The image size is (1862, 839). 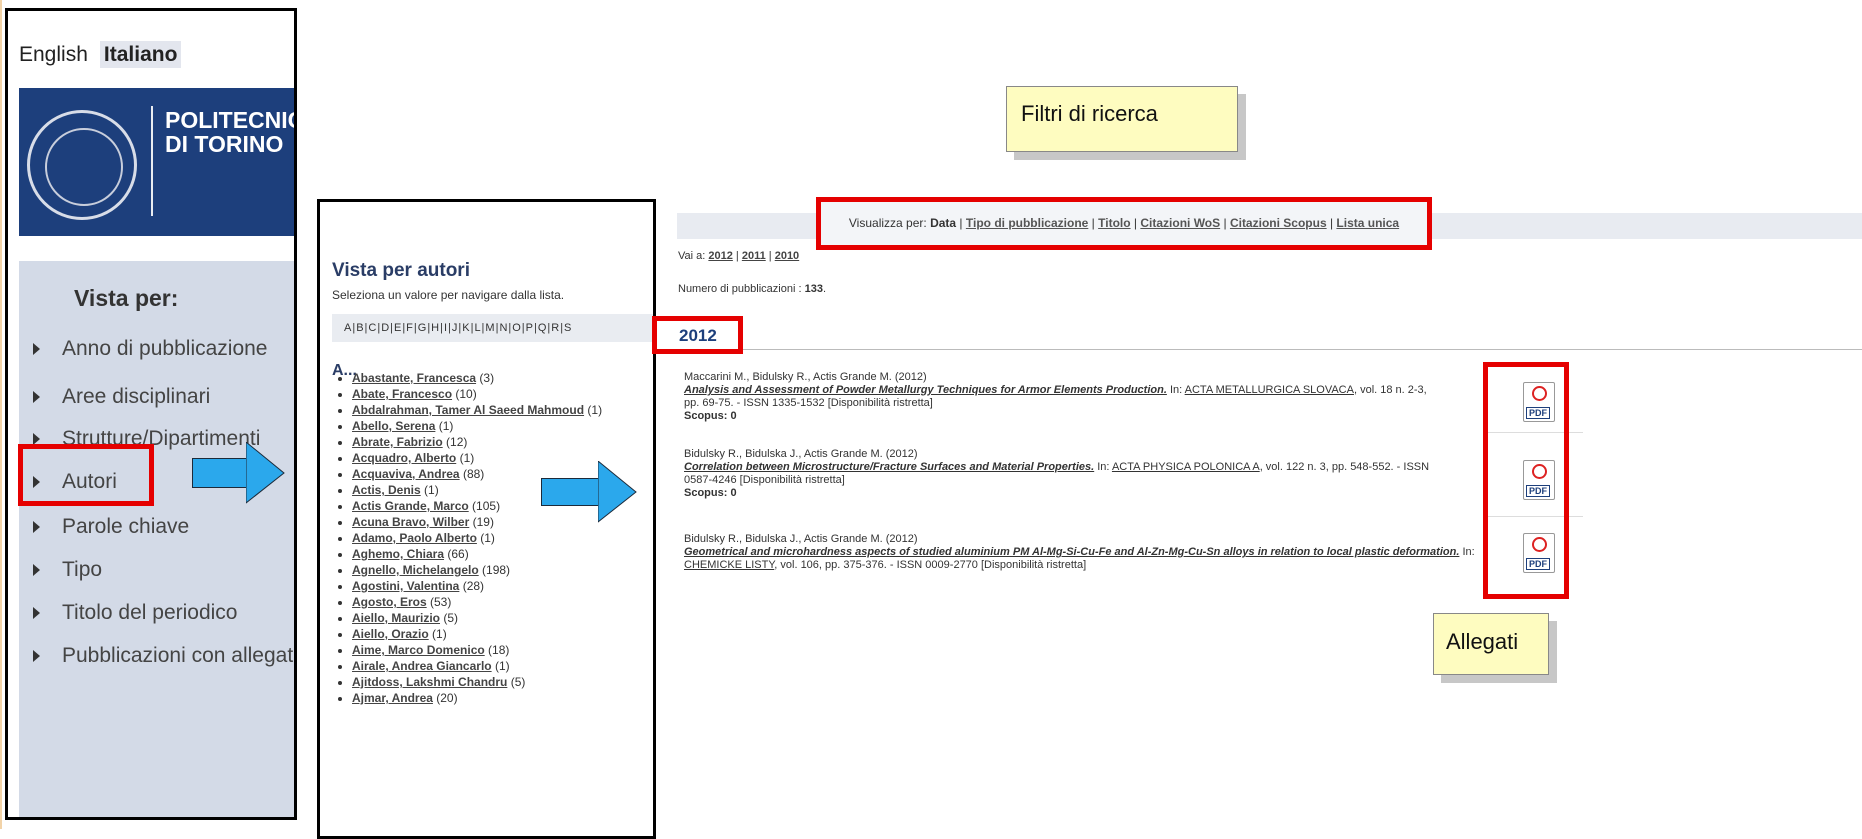 What do you see at coordinates (414, 538) in the screenshot?
I see `author-link: Adamo, Paolo Alberto` at bounding box center [414, 538].